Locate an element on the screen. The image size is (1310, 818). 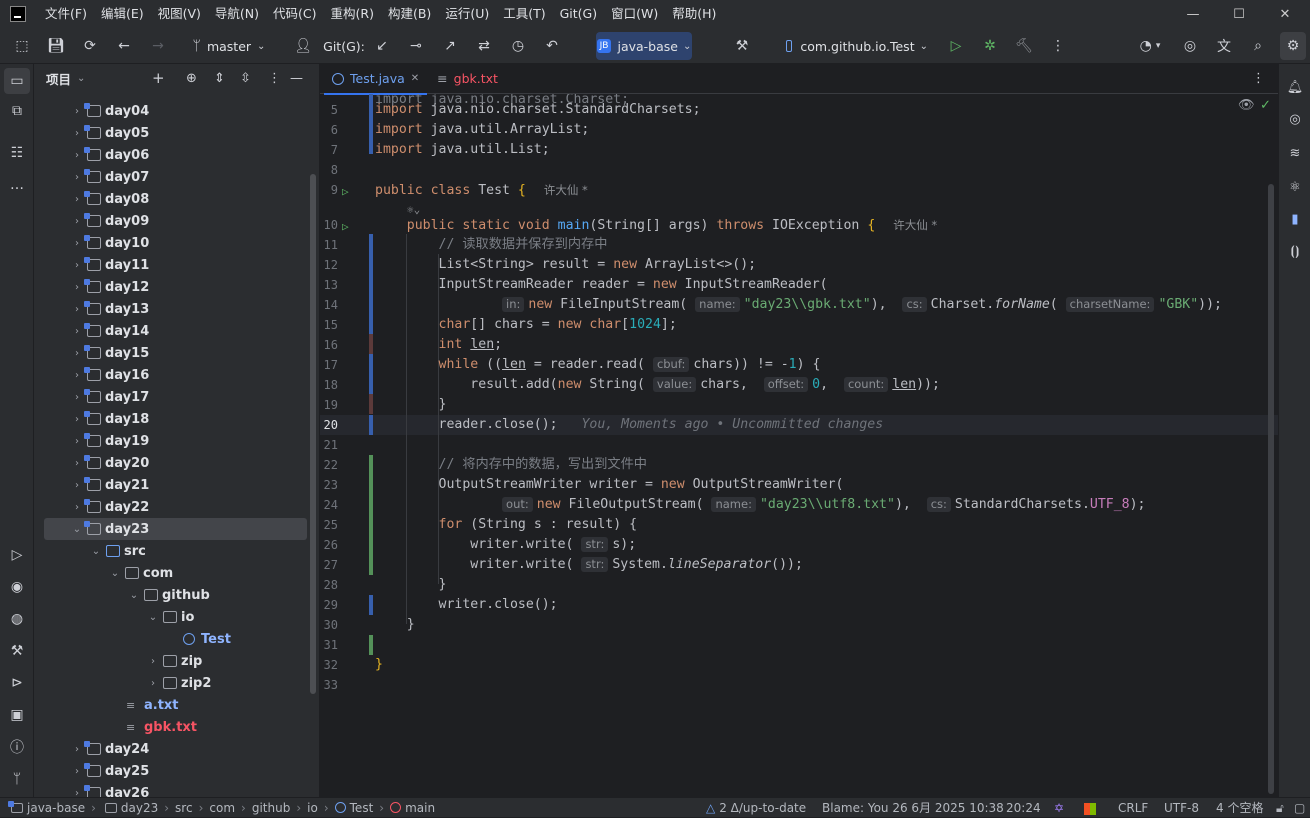
notifications-icon: 🔔︎ is located at coordinates (1295, 87).